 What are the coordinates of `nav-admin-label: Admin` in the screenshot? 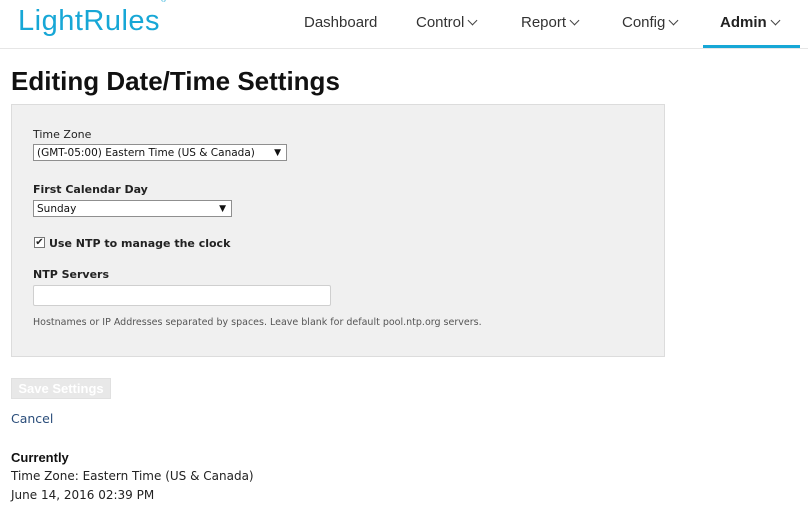 It's located at (743, 22).